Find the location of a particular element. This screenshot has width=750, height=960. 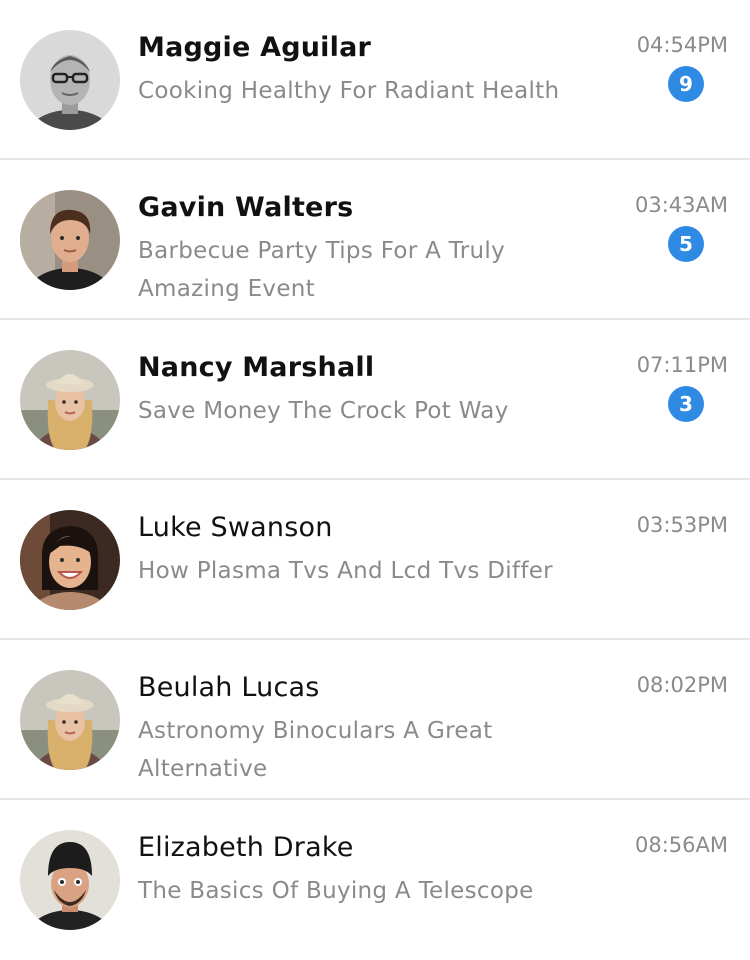

message-time: 04:54PM is located at coordinates (682, 45).